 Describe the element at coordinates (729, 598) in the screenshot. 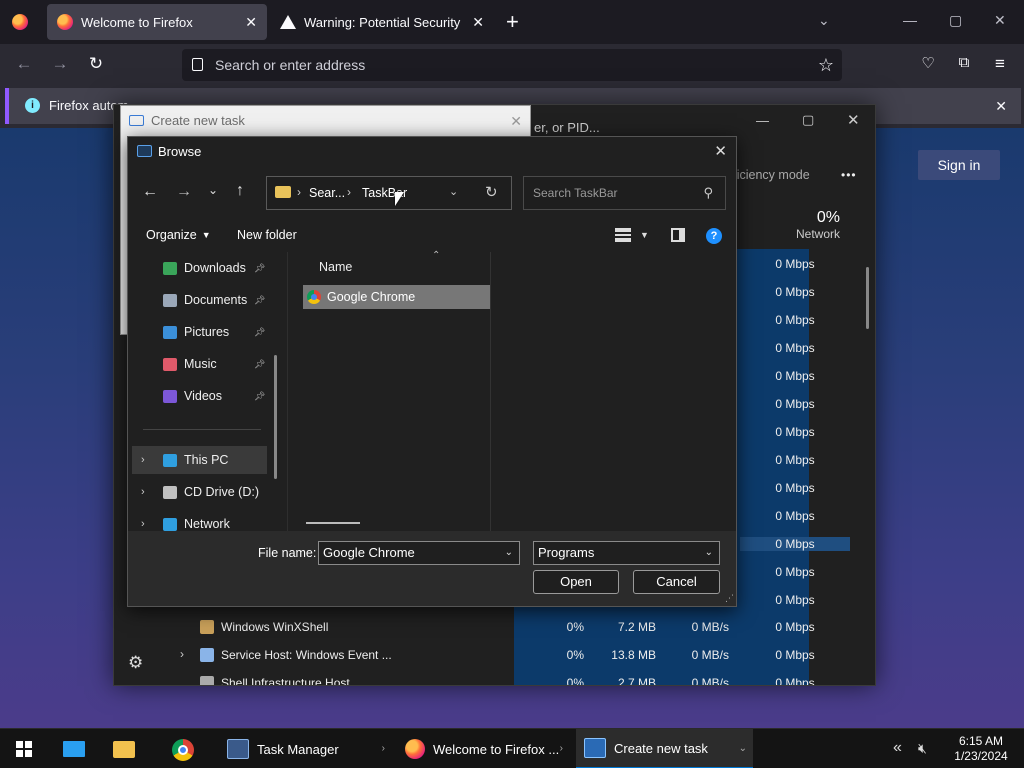

I see `resize-grip-icon: ⋰` at that location.